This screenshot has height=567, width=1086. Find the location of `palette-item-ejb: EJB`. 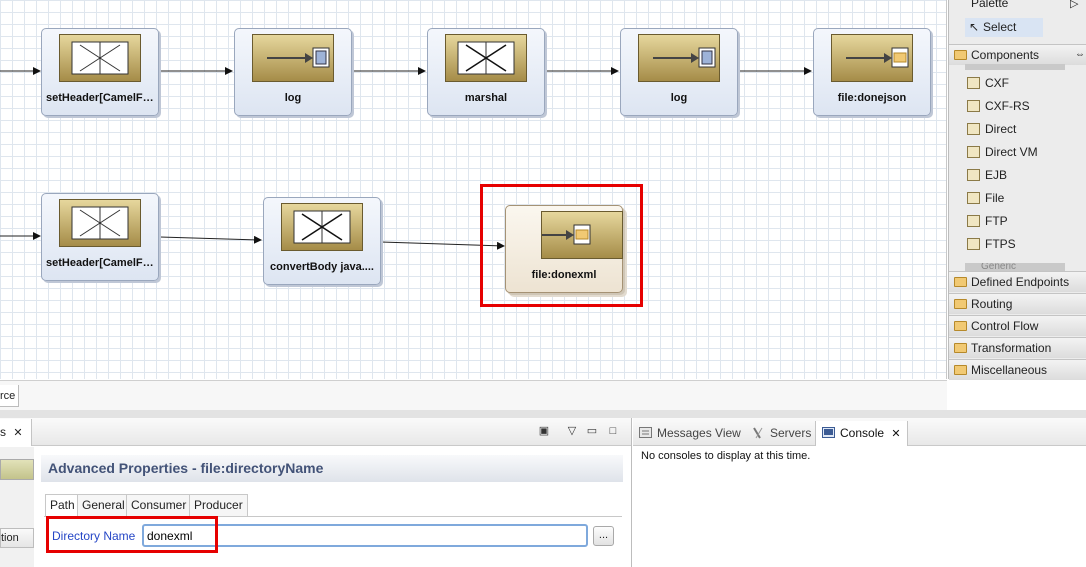

palette-item-ejb: EJB is located at coordinates (987, 175).